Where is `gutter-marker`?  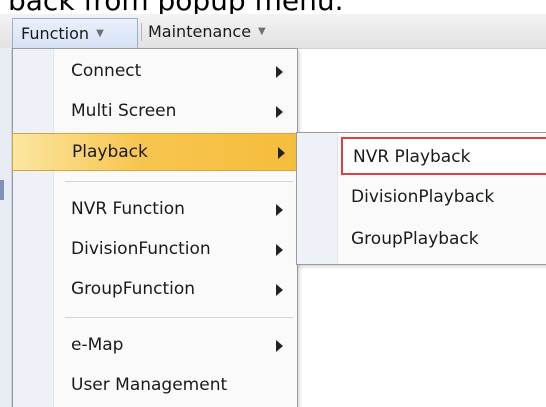 gutter-marker is located at coordinates (2, 190).